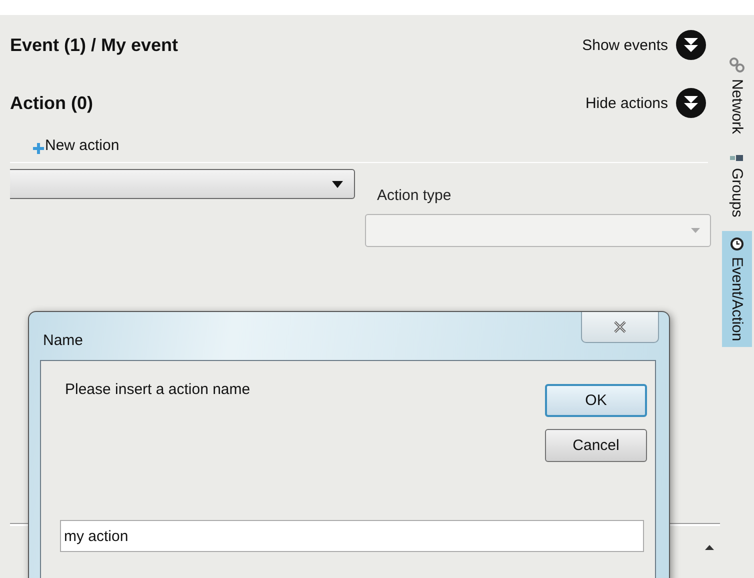 Image resolution: width=754 pixels, height=578 pixels. I want to click on action-heading: Action (0), so click(51, 103).